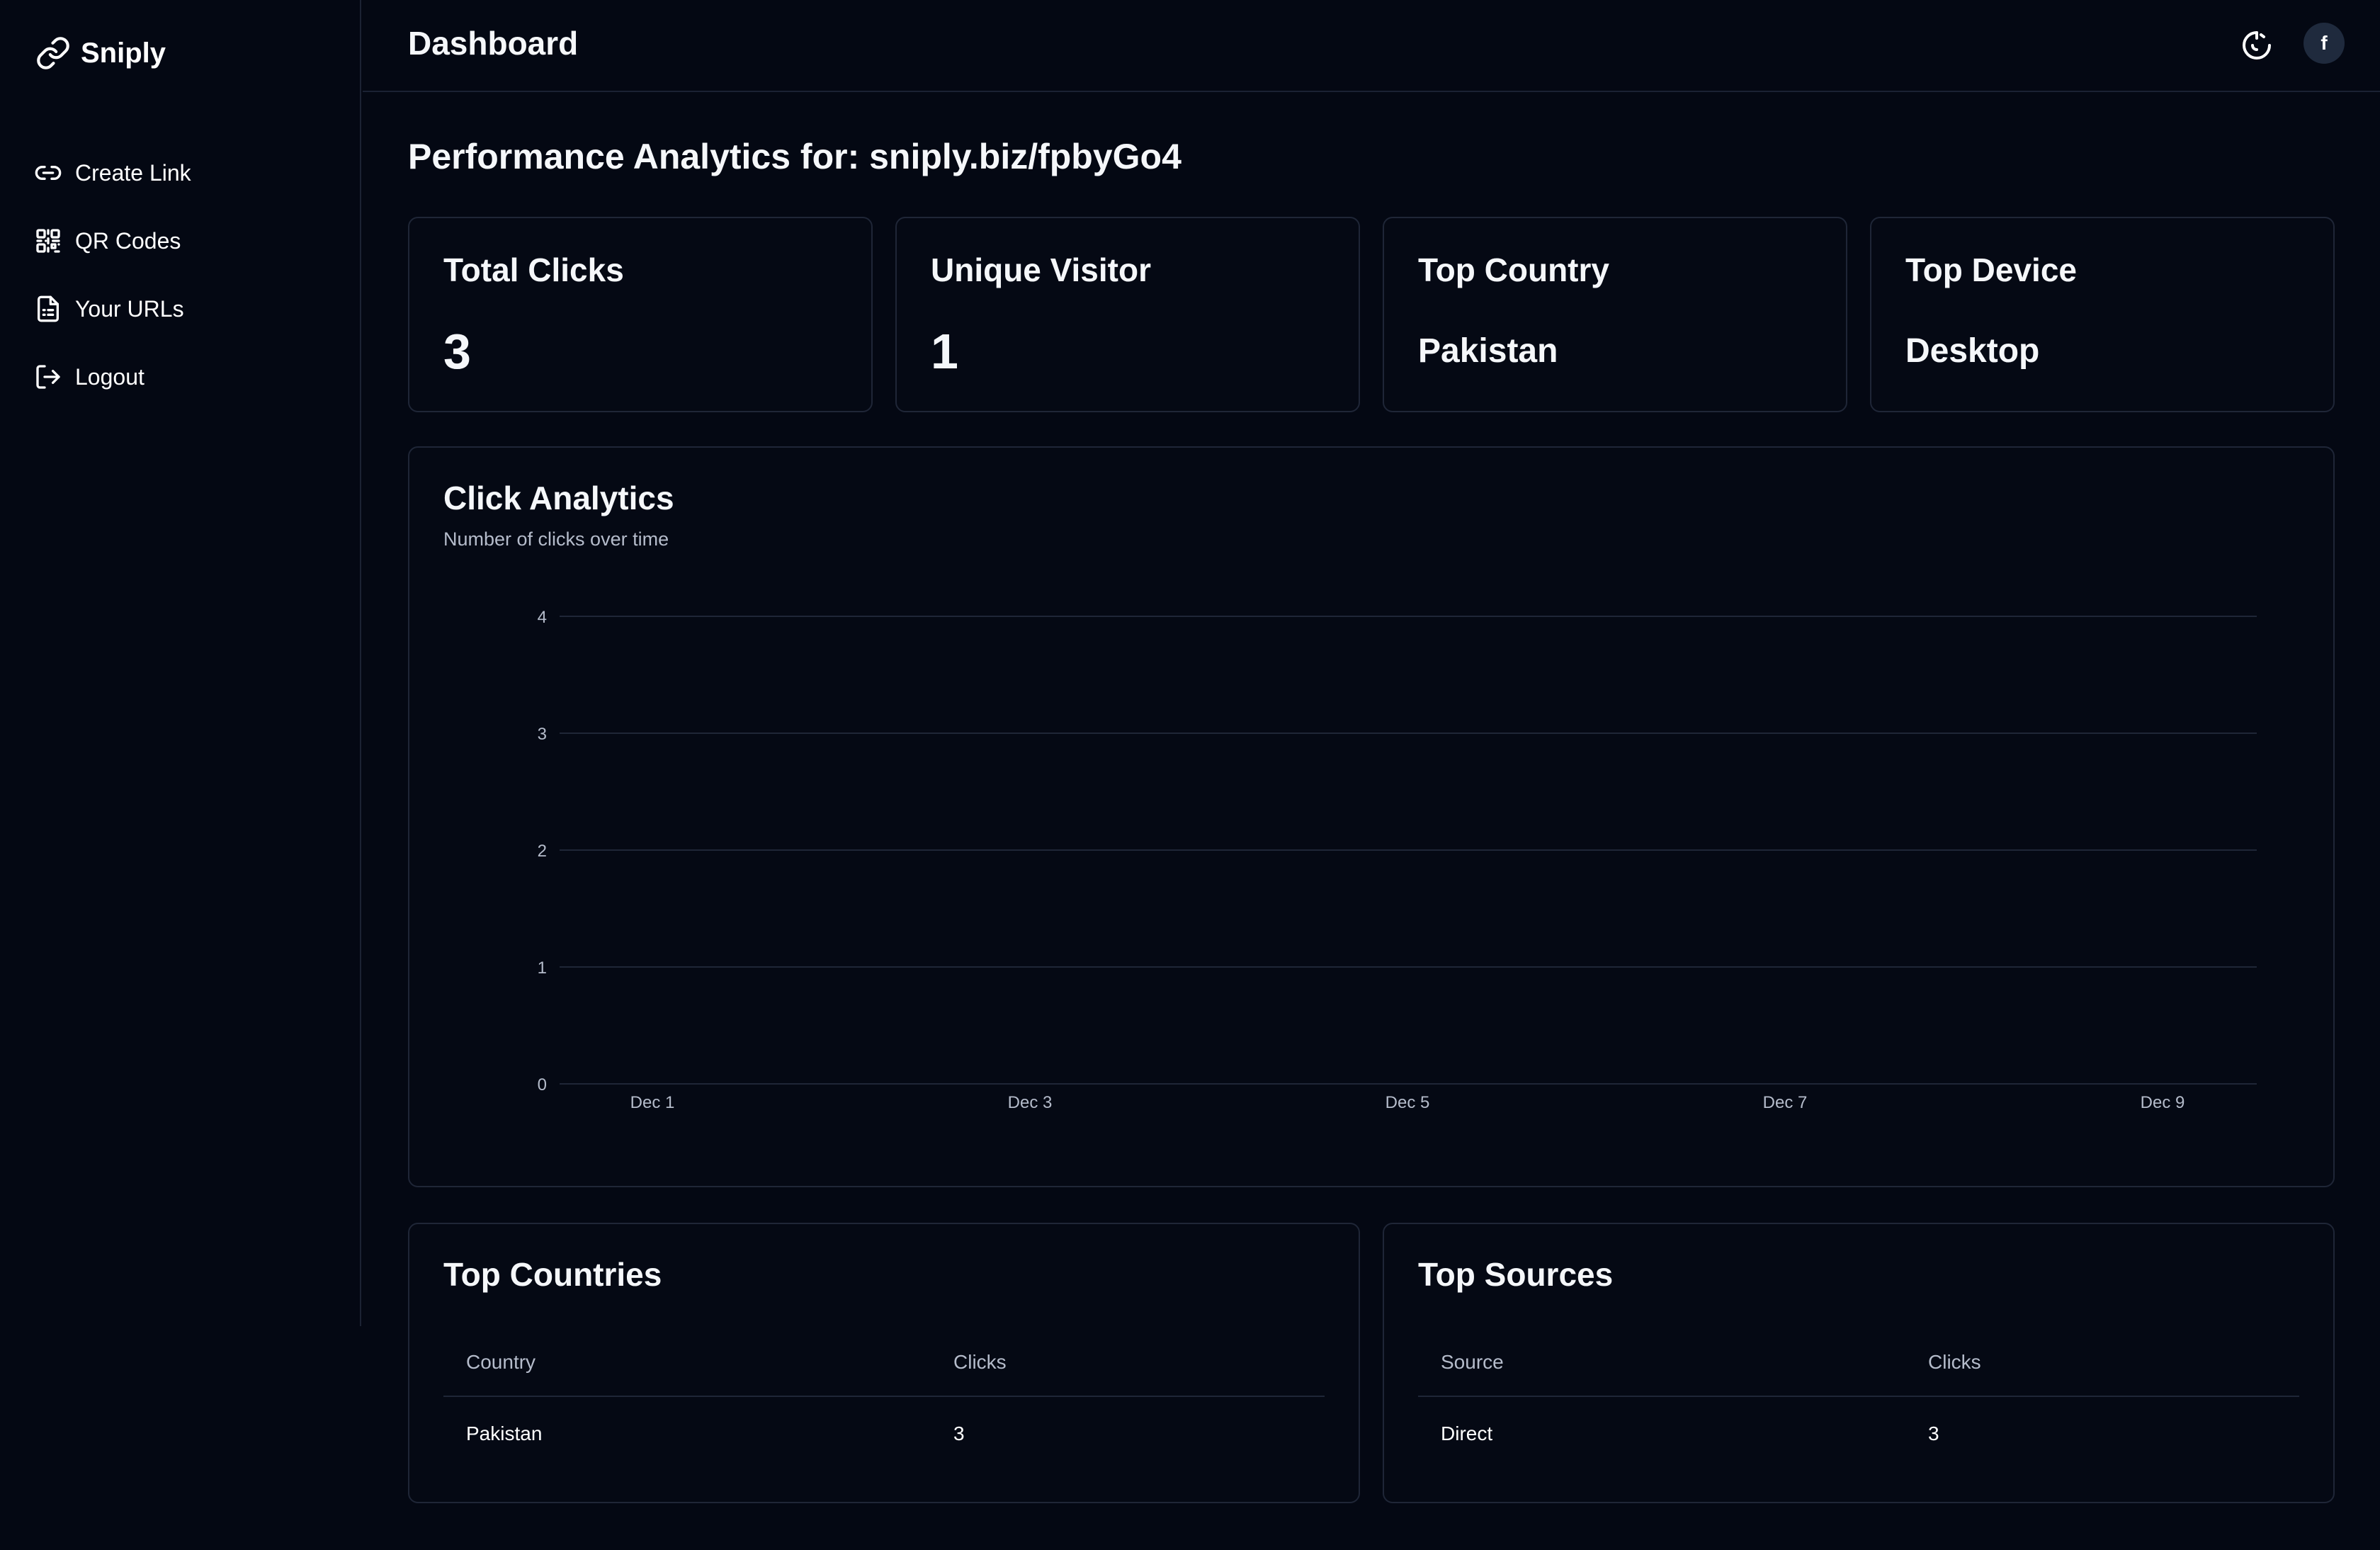 The width and height of the screenshot is (2380, 1550). Describe the element at coordinates (542, 1084) in the screenshot. I see `y-tick-label: 0` at that location.